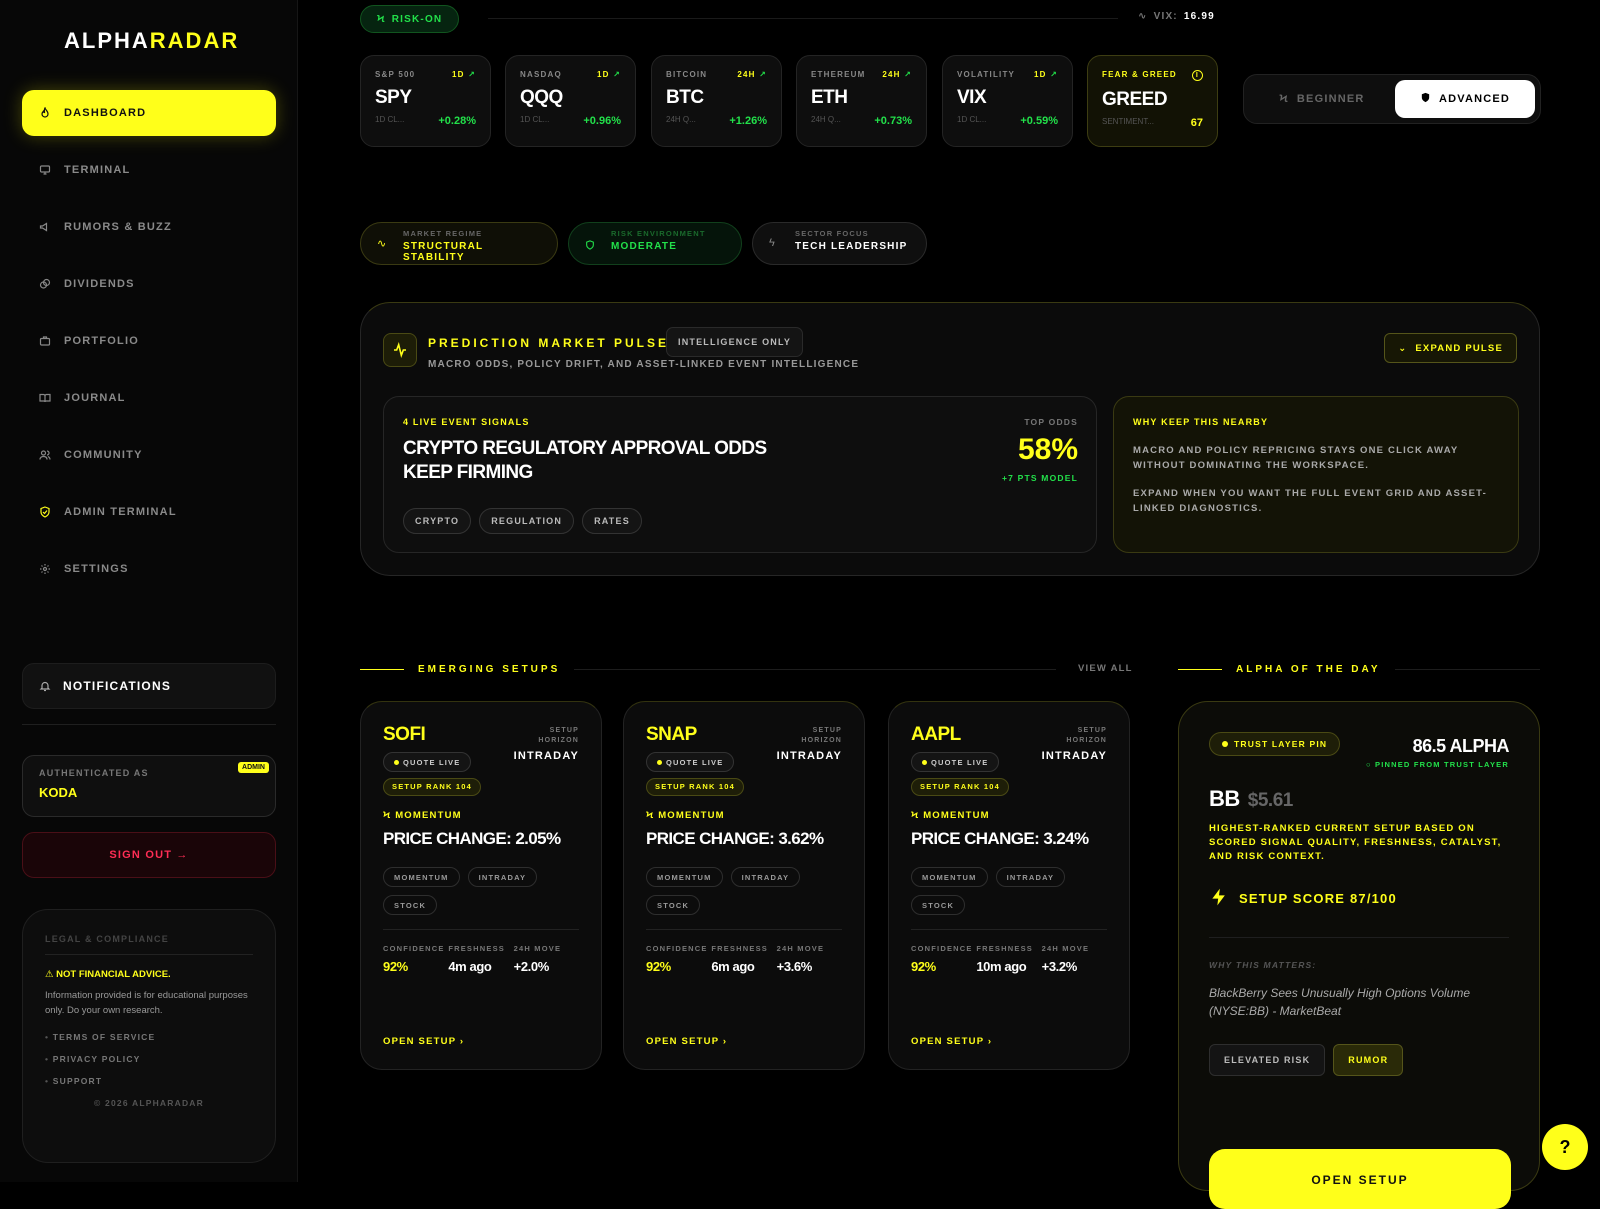 Image resolution: width=1600 pixels, height=1209 pixels. What do you see at coordinates (861, 101) in the screenshot?
I see `ticker-card-eth: ETHEREUM 24H ↗ ETH 24H Q... +0.73%` at bounding box center [861, 101].